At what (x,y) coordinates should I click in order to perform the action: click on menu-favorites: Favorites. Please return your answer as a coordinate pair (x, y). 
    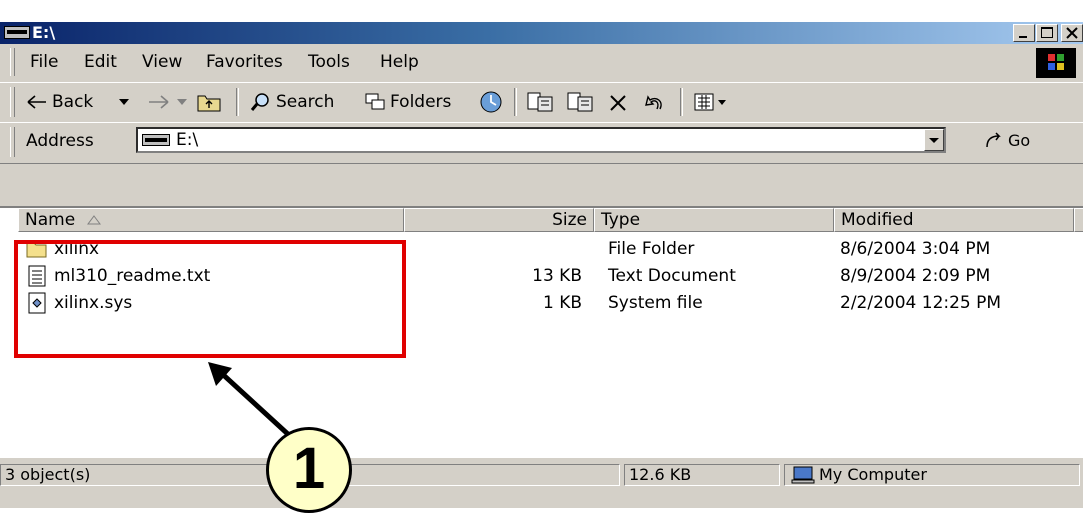
    Looking at the image, I should click on (244, 62).